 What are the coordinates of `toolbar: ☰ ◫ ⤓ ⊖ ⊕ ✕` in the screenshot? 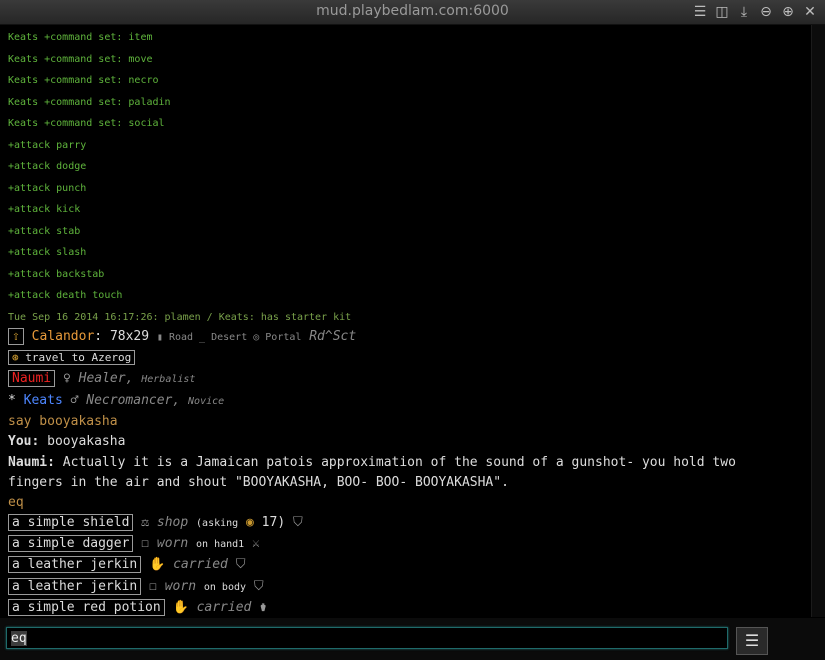 It's located at (755, 12).